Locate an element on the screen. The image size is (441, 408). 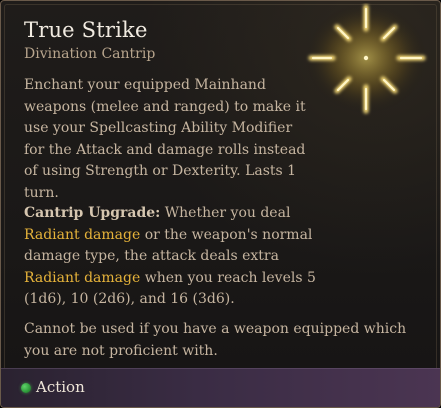
radiant-damage-link-2: Radiant damage is located at coordinates (82, 278).